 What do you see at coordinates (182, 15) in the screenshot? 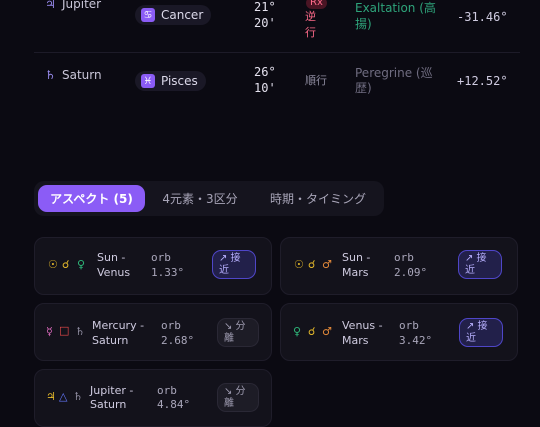
I see `sign-name: Cancer` at bounding box center [182, 15].